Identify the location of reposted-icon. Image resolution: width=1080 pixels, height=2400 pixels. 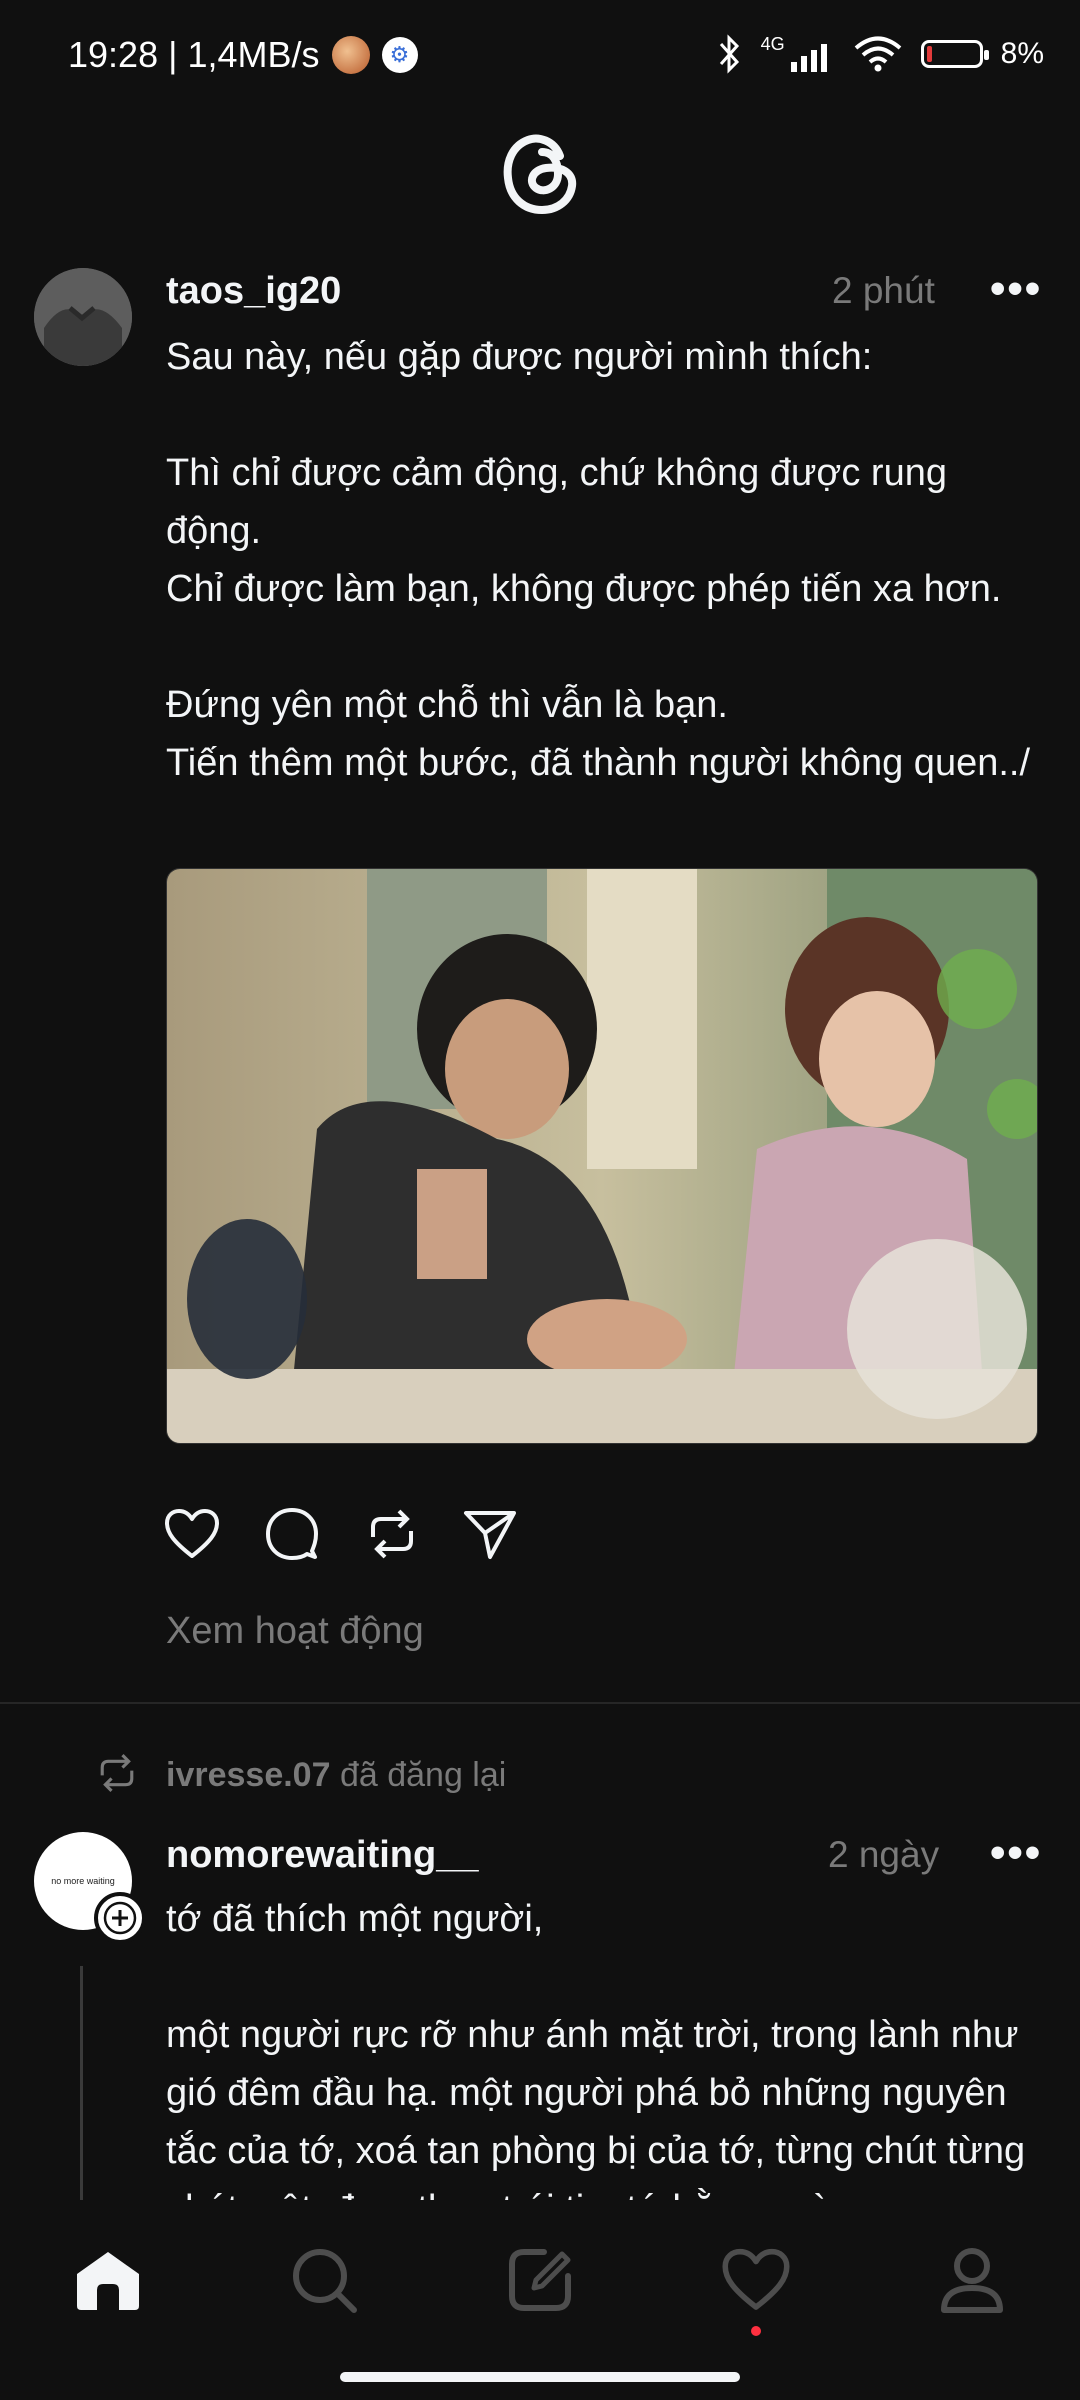
(117, 1773).